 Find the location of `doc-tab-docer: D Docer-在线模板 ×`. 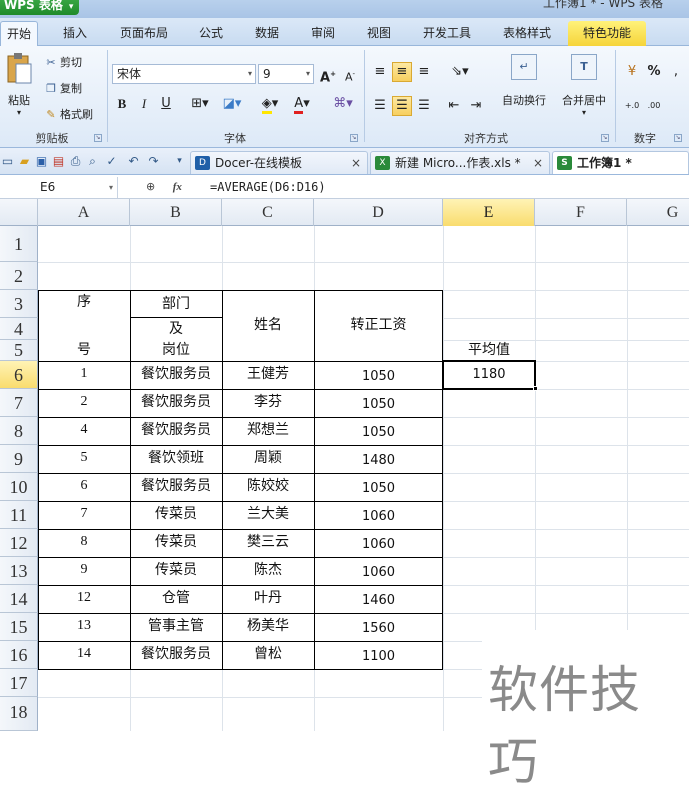

doc-tab-docer: D Docer-在线模板 × is located at coordinates (279, 162).